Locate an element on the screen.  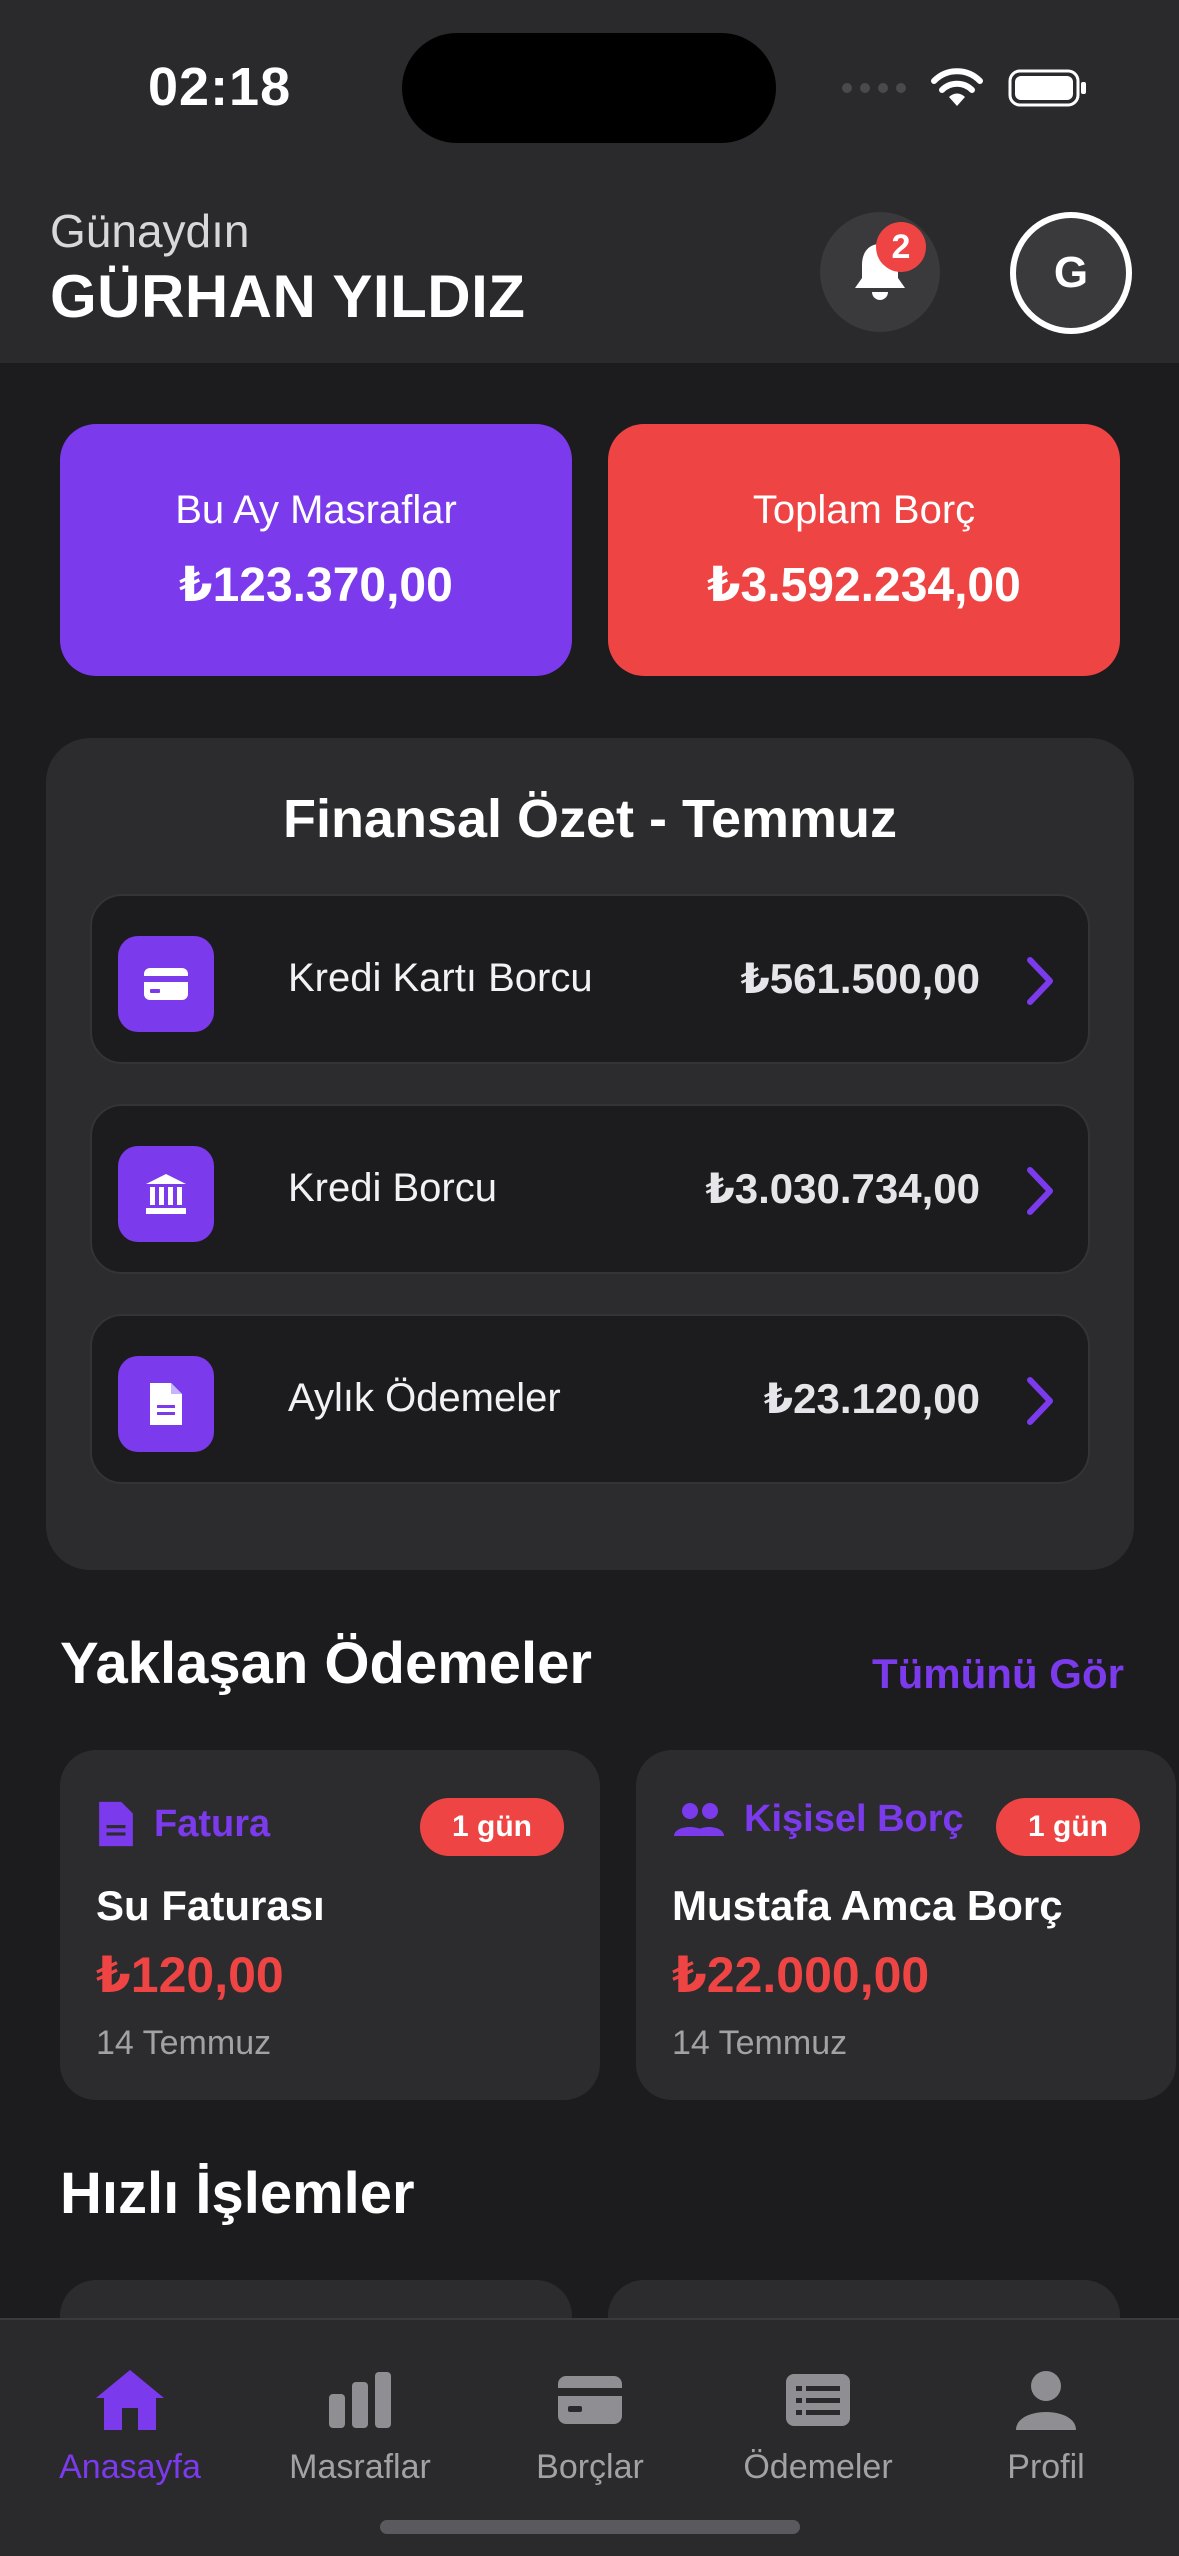
tab-payments: Ödemeler is located at coordinates (818, 2426).